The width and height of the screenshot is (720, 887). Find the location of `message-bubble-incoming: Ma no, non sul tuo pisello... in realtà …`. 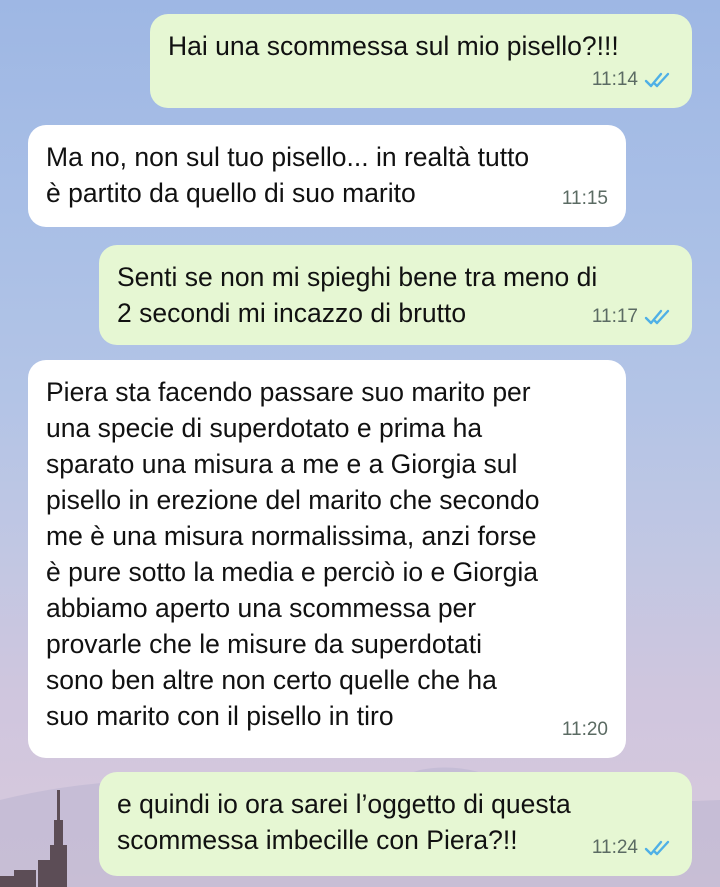

message-bubble-incoming: Ma no, non sul tuo pisello... in realtà … is located at coordinates (327, 176).